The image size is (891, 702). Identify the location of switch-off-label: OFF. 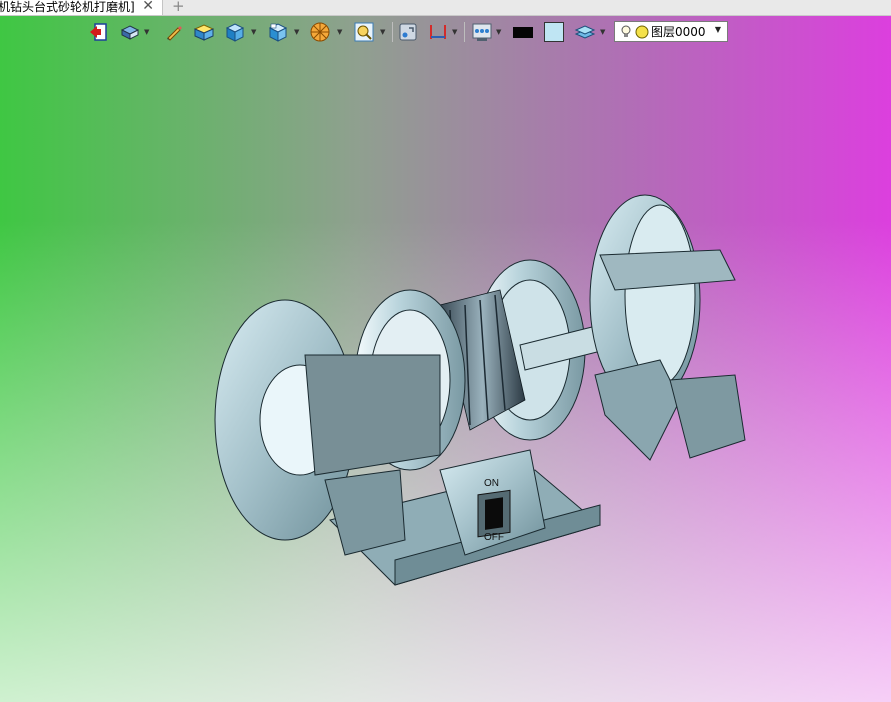
(494, 537).